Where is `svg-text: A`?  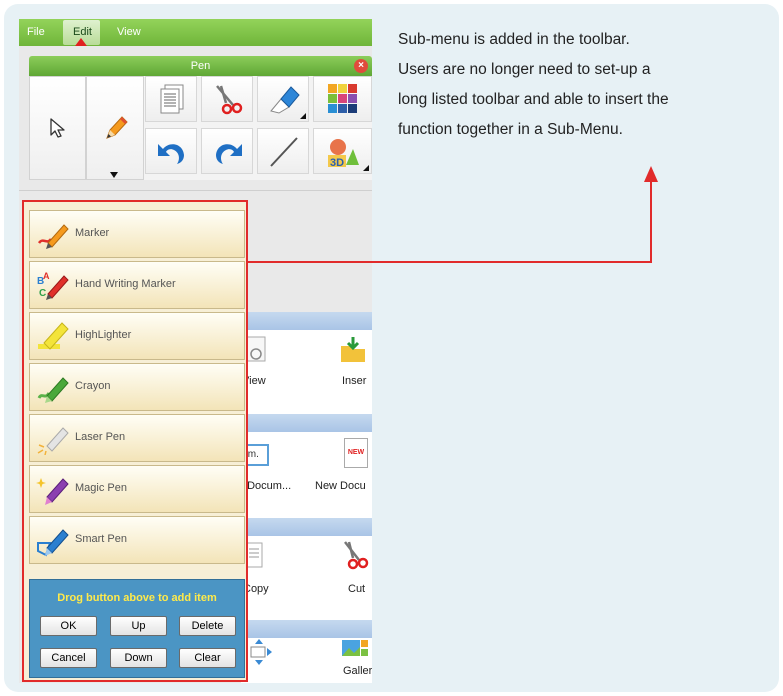 svg-text: A is located at coordinates (46, 276).